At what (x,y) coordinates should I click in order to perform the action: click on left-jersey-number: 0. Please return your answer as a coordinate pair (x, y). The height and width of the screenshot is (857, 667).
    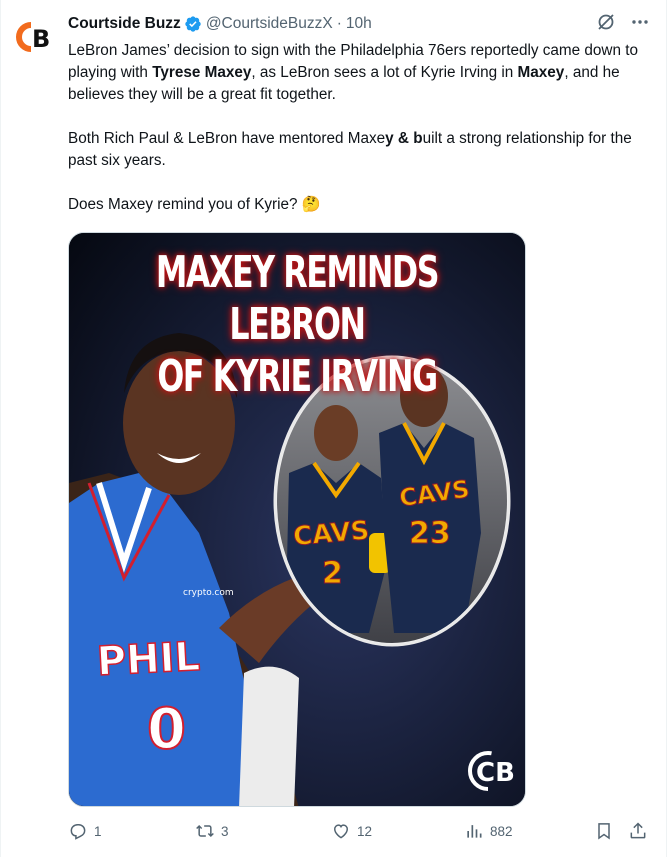
    Looking at the image, I should click on (166, 729).